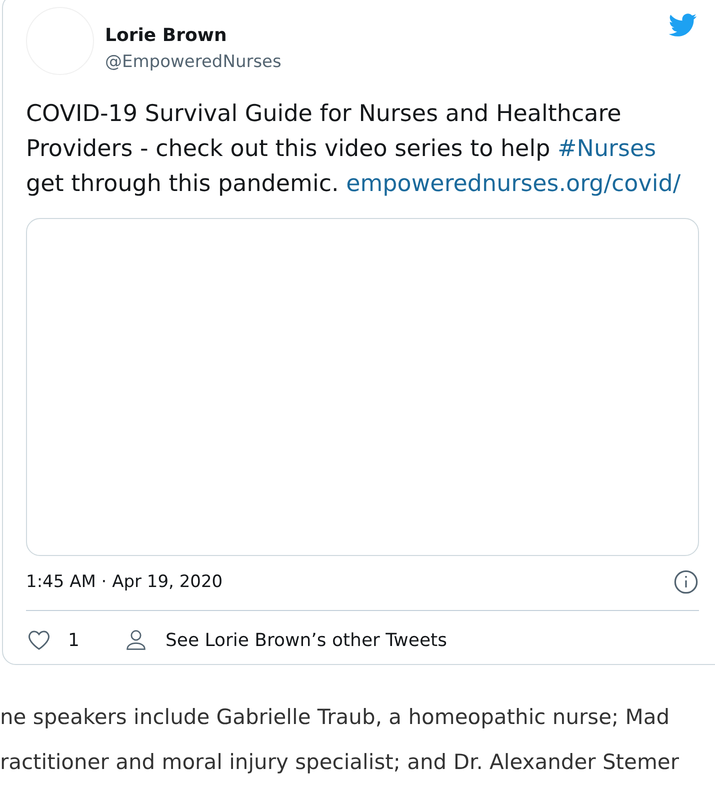 The height and width of the screenshot is (796, 715). I want to click on article-text: ne speakers include Gabrielle Traub, a homeopathic nurse; Mad, so click(335, 717).